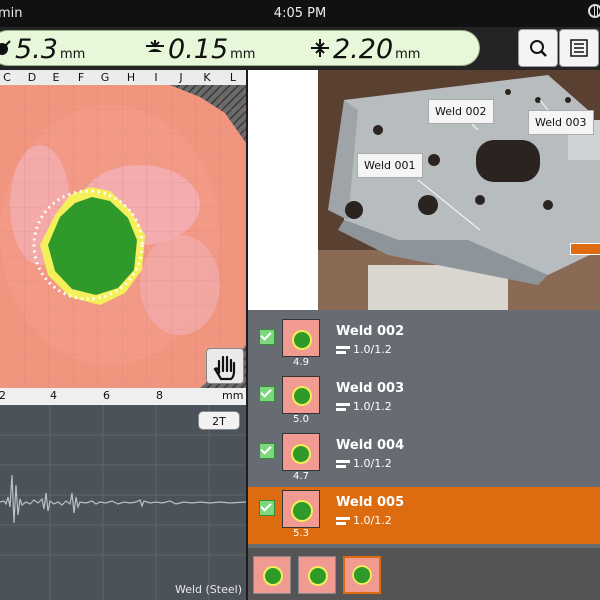 Image resolution: width=600 pixels, height=600 pixels. I want to click on weld-callout: Weld 003, so click(561, 122).